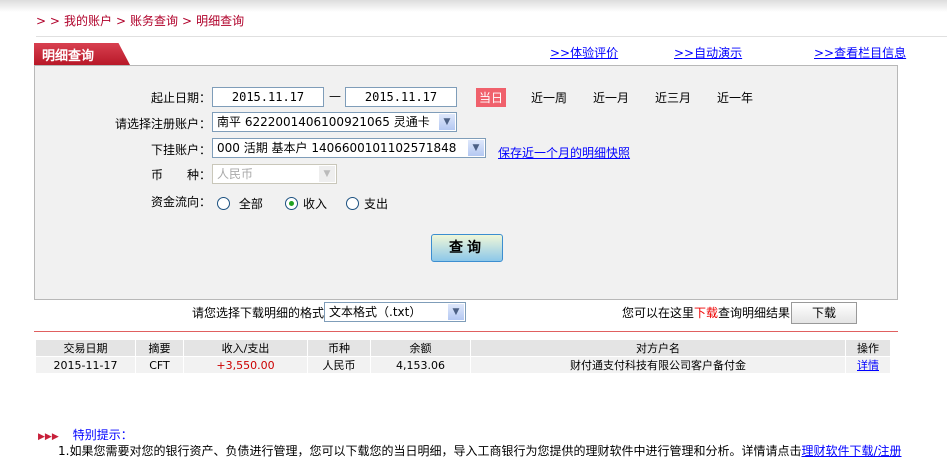  I want to click on account-select: 南平 6222001406100921065 灵通卡 ▼, so click(334, 122).